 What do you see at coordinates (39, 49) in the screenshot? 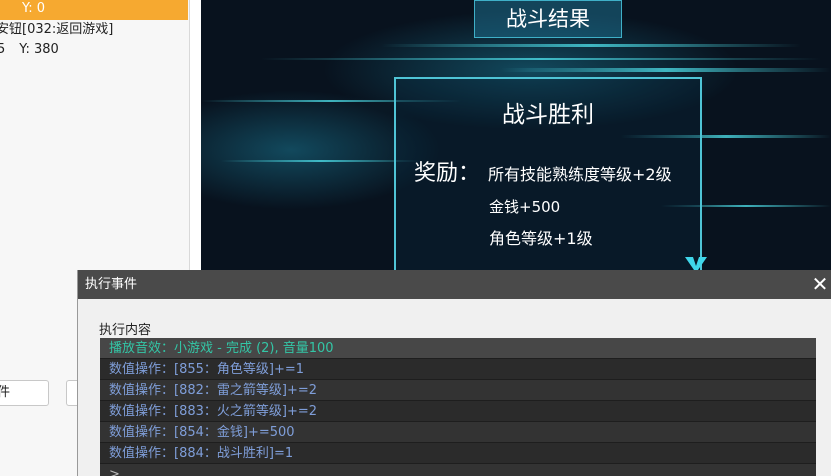
I see `list-item-y-value: Y: 380` at bounding box center [39, 49].